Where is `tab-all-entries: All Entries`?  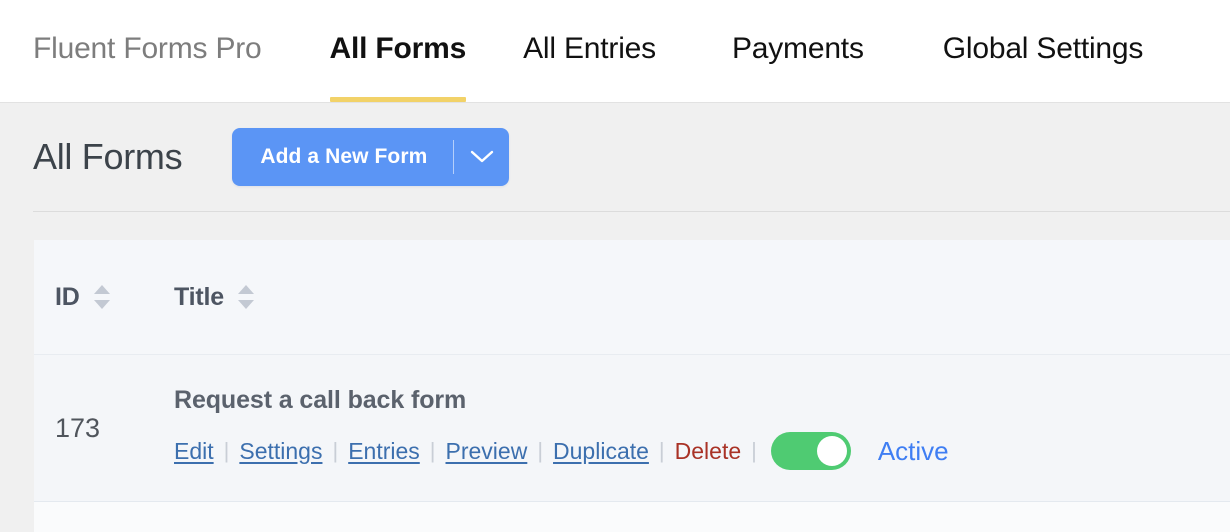
tab-all-entries: All Entries is located at coordinates (589, 51).